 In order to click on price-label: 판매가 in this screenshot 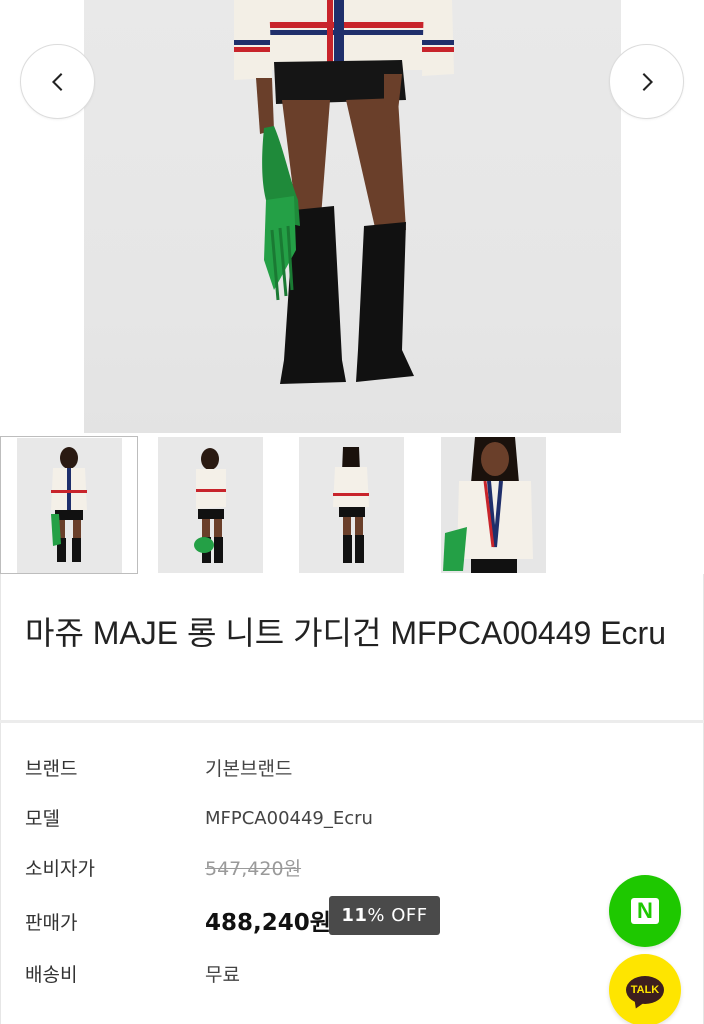, I will do `click(51, 923)`.